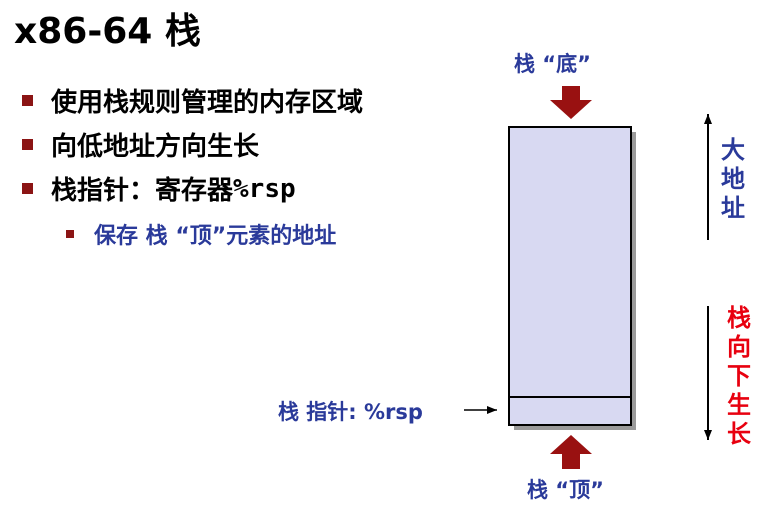 This screenshot has height=528, width=782. I want to click on stack-top-label: 栈 “顶”, so click(565, 490).